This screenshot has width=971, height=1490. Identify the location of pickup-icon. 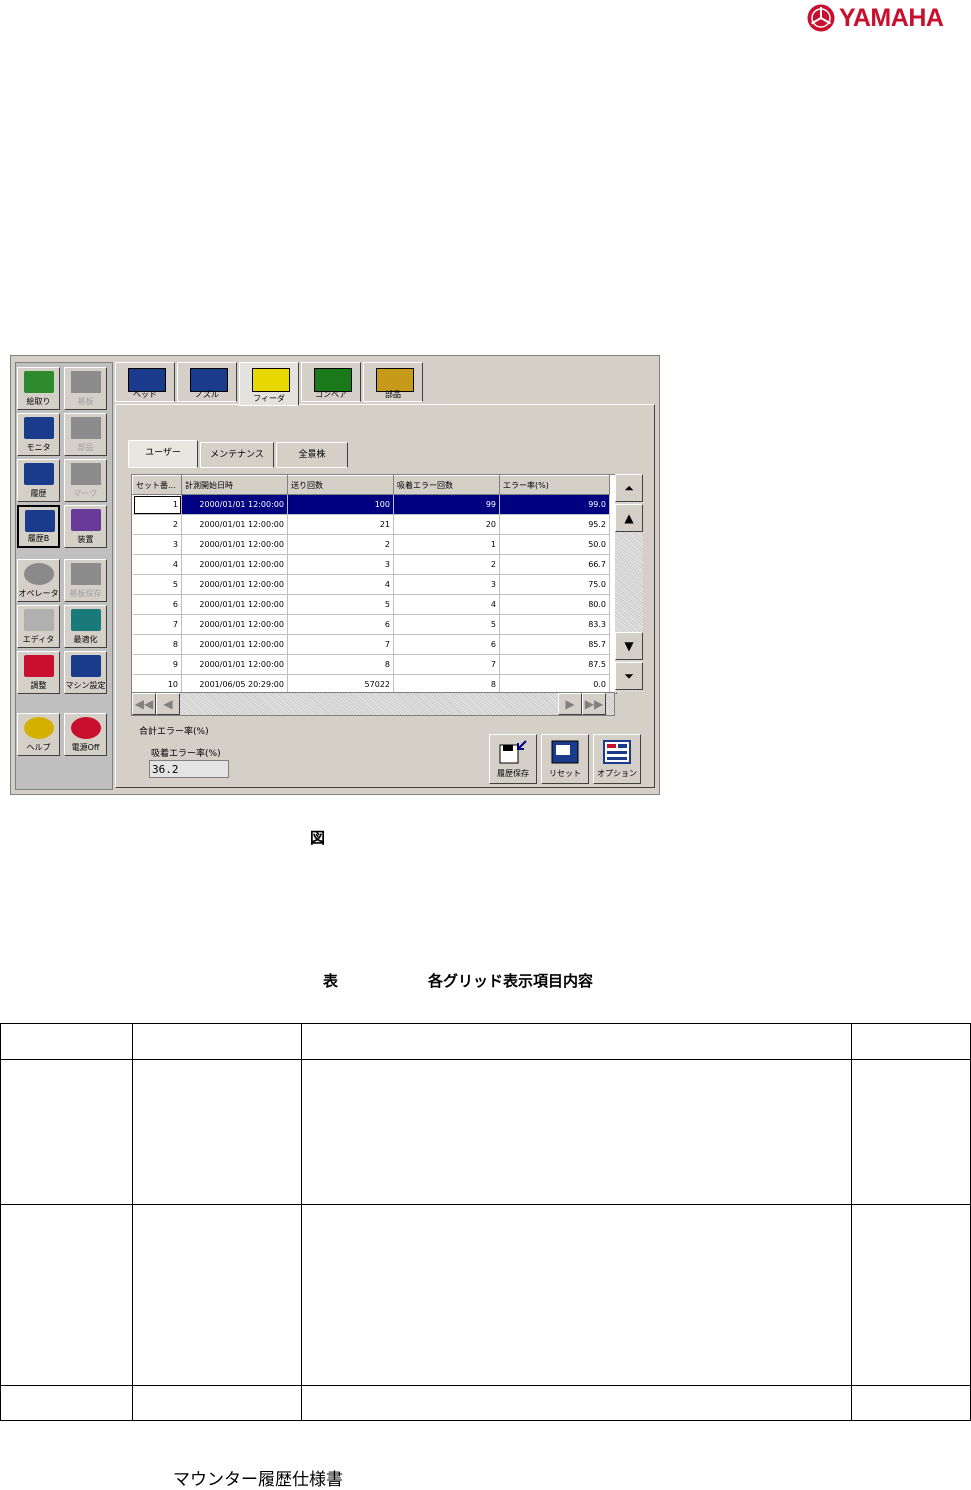
(39, 382).